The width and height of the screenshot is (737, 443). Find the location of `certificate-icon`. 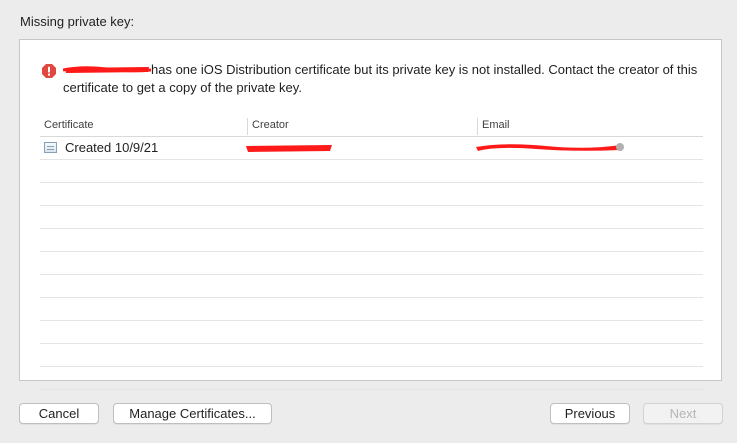

certificate-icon is located at coordinates (50, 147).